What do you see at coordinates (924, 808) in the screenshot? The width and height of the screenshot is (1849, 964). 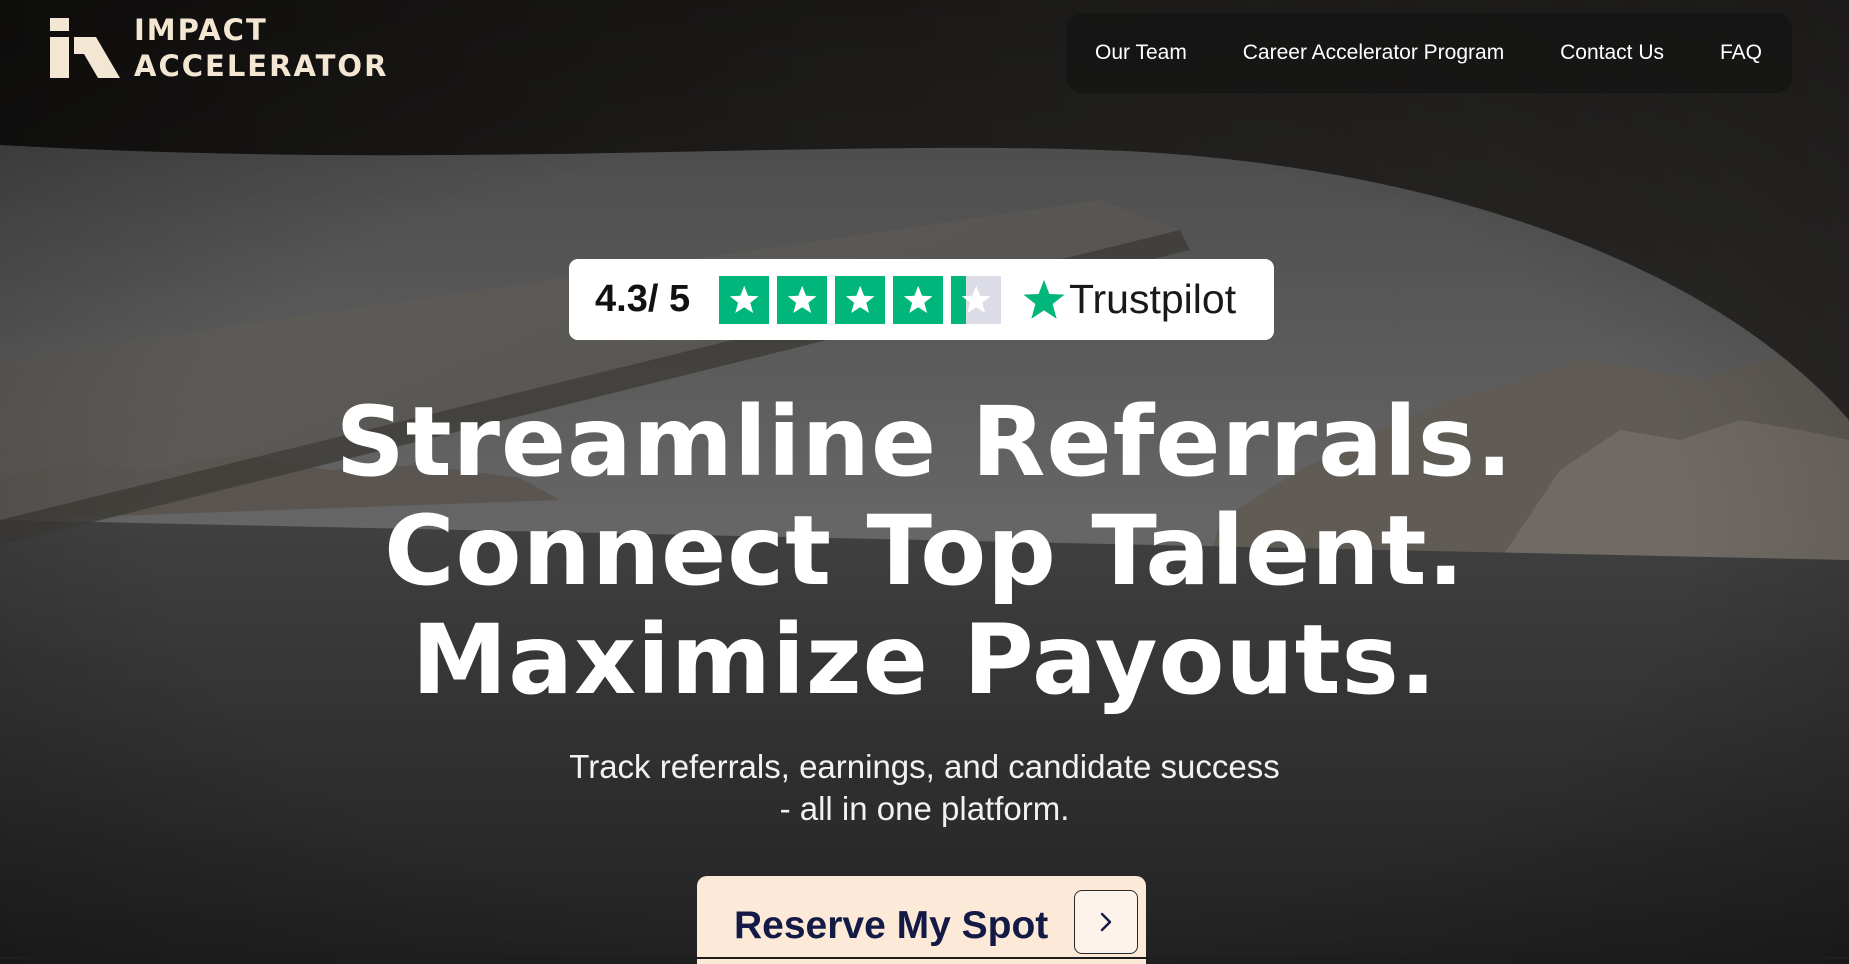 I see `subhead-line-2: - all in one platform.` at bounding box center [924, 808].